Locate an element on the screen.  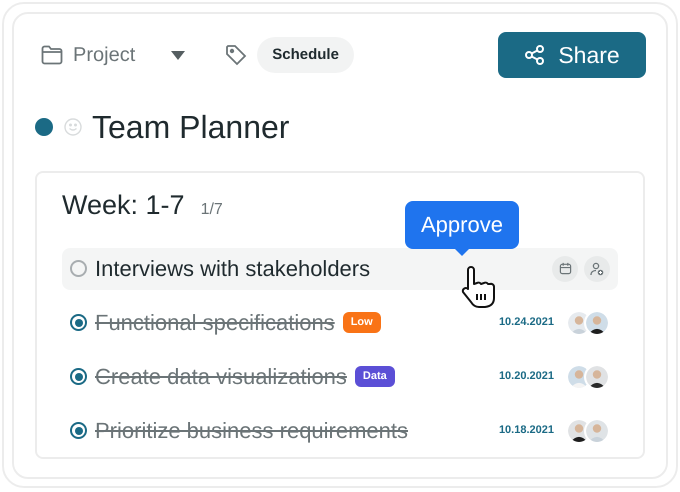
task-row: Create data visualizations Data 10.20.2021 is located at coordinates (340, 377).